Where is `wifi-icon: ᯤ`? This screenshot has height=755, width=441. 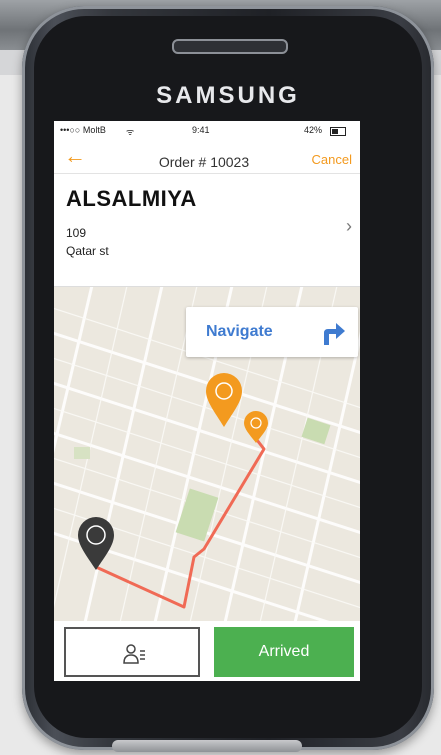 wifi-icon: ᯤ is located at coordinates (130, 132).